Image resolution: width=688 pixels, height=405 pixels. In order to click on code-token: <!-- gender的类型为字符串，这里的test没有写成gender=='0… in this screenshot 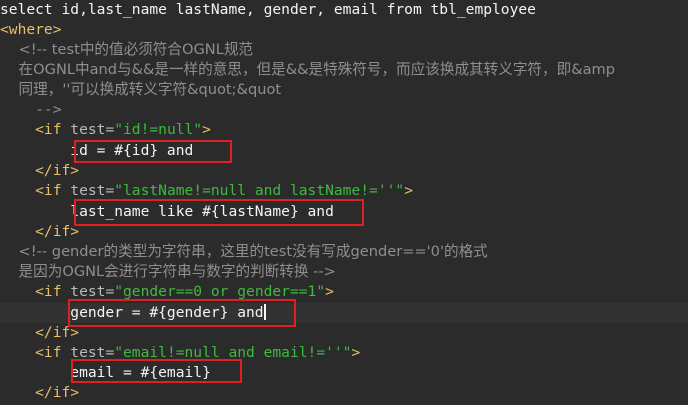, I will do `click(244, 251)`.